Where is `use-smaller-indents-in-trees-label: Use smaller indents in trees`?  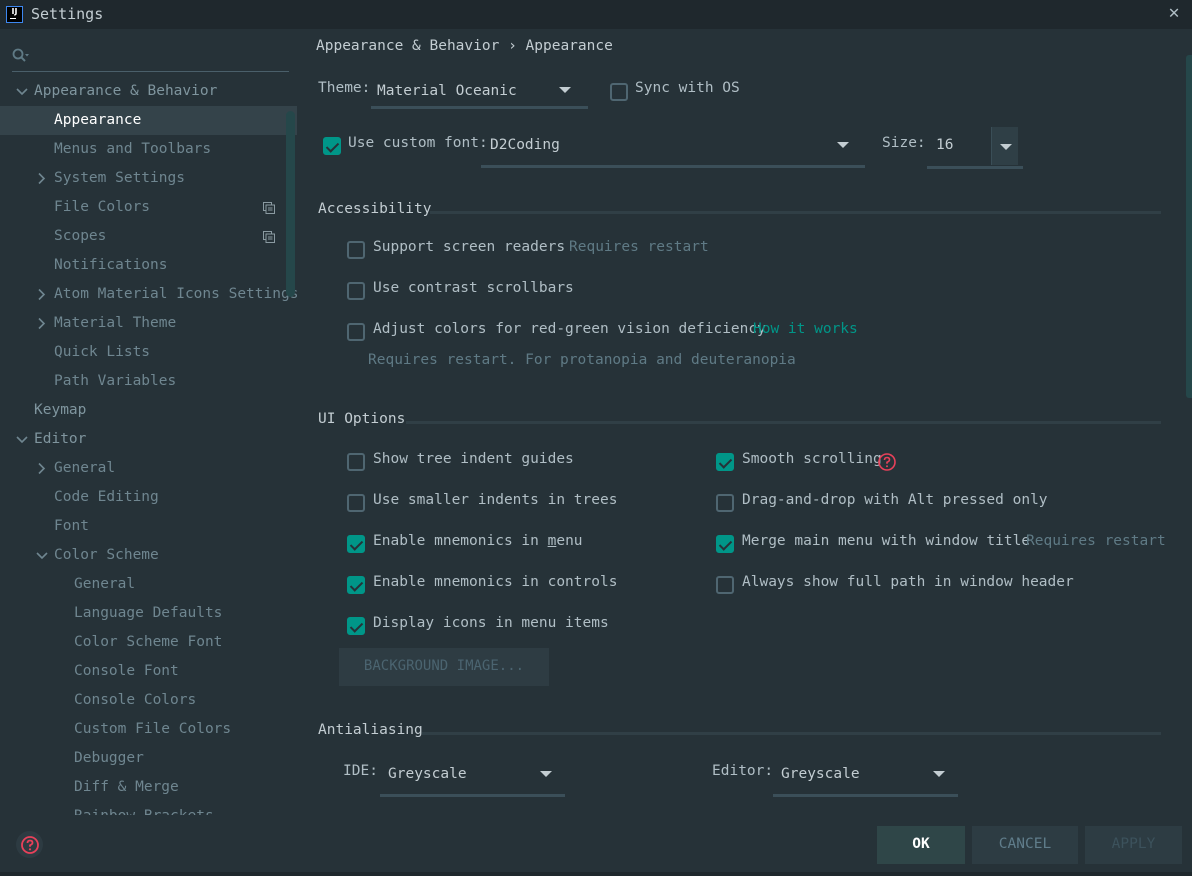 use-smaller-indents-in-trees-label: Use smaller indents in trees is located at coordinates (495, 500).